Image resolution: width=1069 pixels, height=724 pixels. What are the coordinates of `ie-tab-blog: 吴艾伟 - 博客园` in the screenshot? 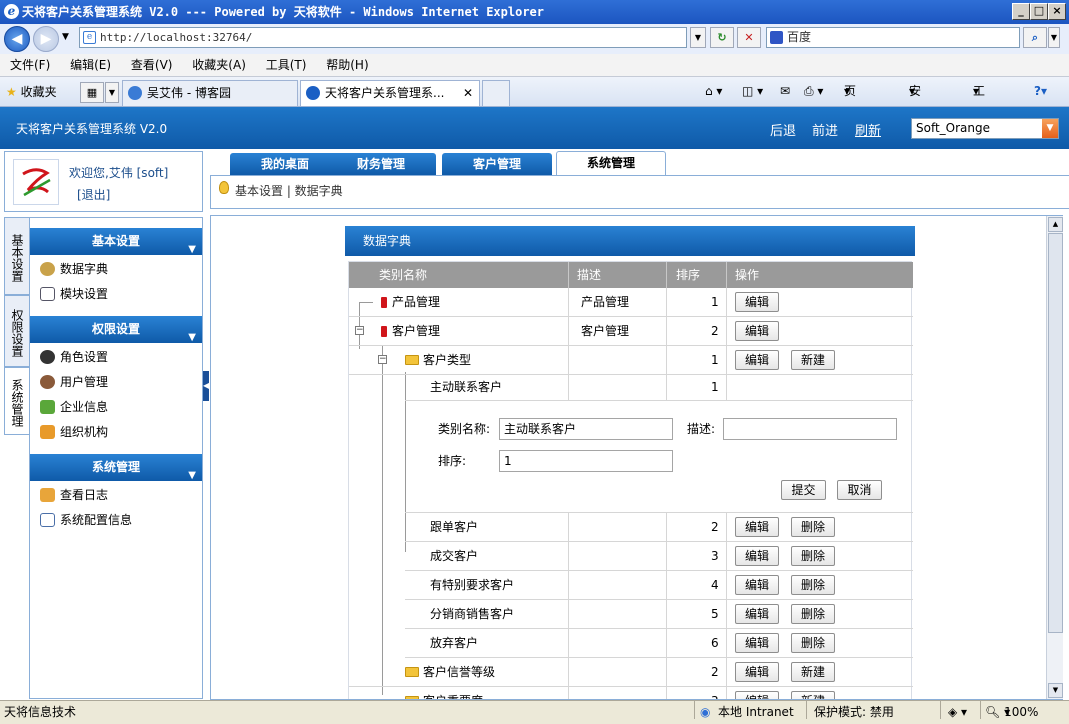 It's located at (210, 93).